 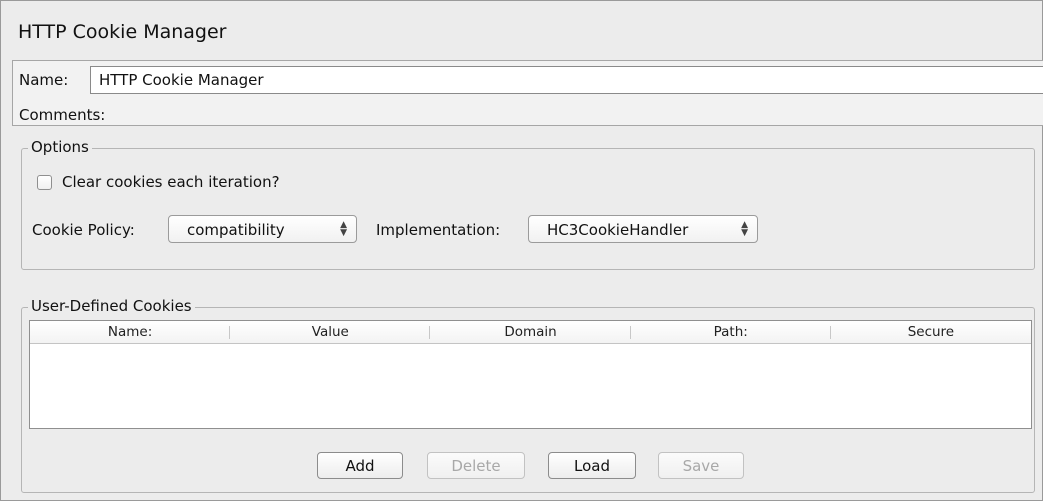 What do you see at coordinates (236, 230) in the screenshot?
I see `cookie-policy-value: compatibility` at bounding box center [236, 230].